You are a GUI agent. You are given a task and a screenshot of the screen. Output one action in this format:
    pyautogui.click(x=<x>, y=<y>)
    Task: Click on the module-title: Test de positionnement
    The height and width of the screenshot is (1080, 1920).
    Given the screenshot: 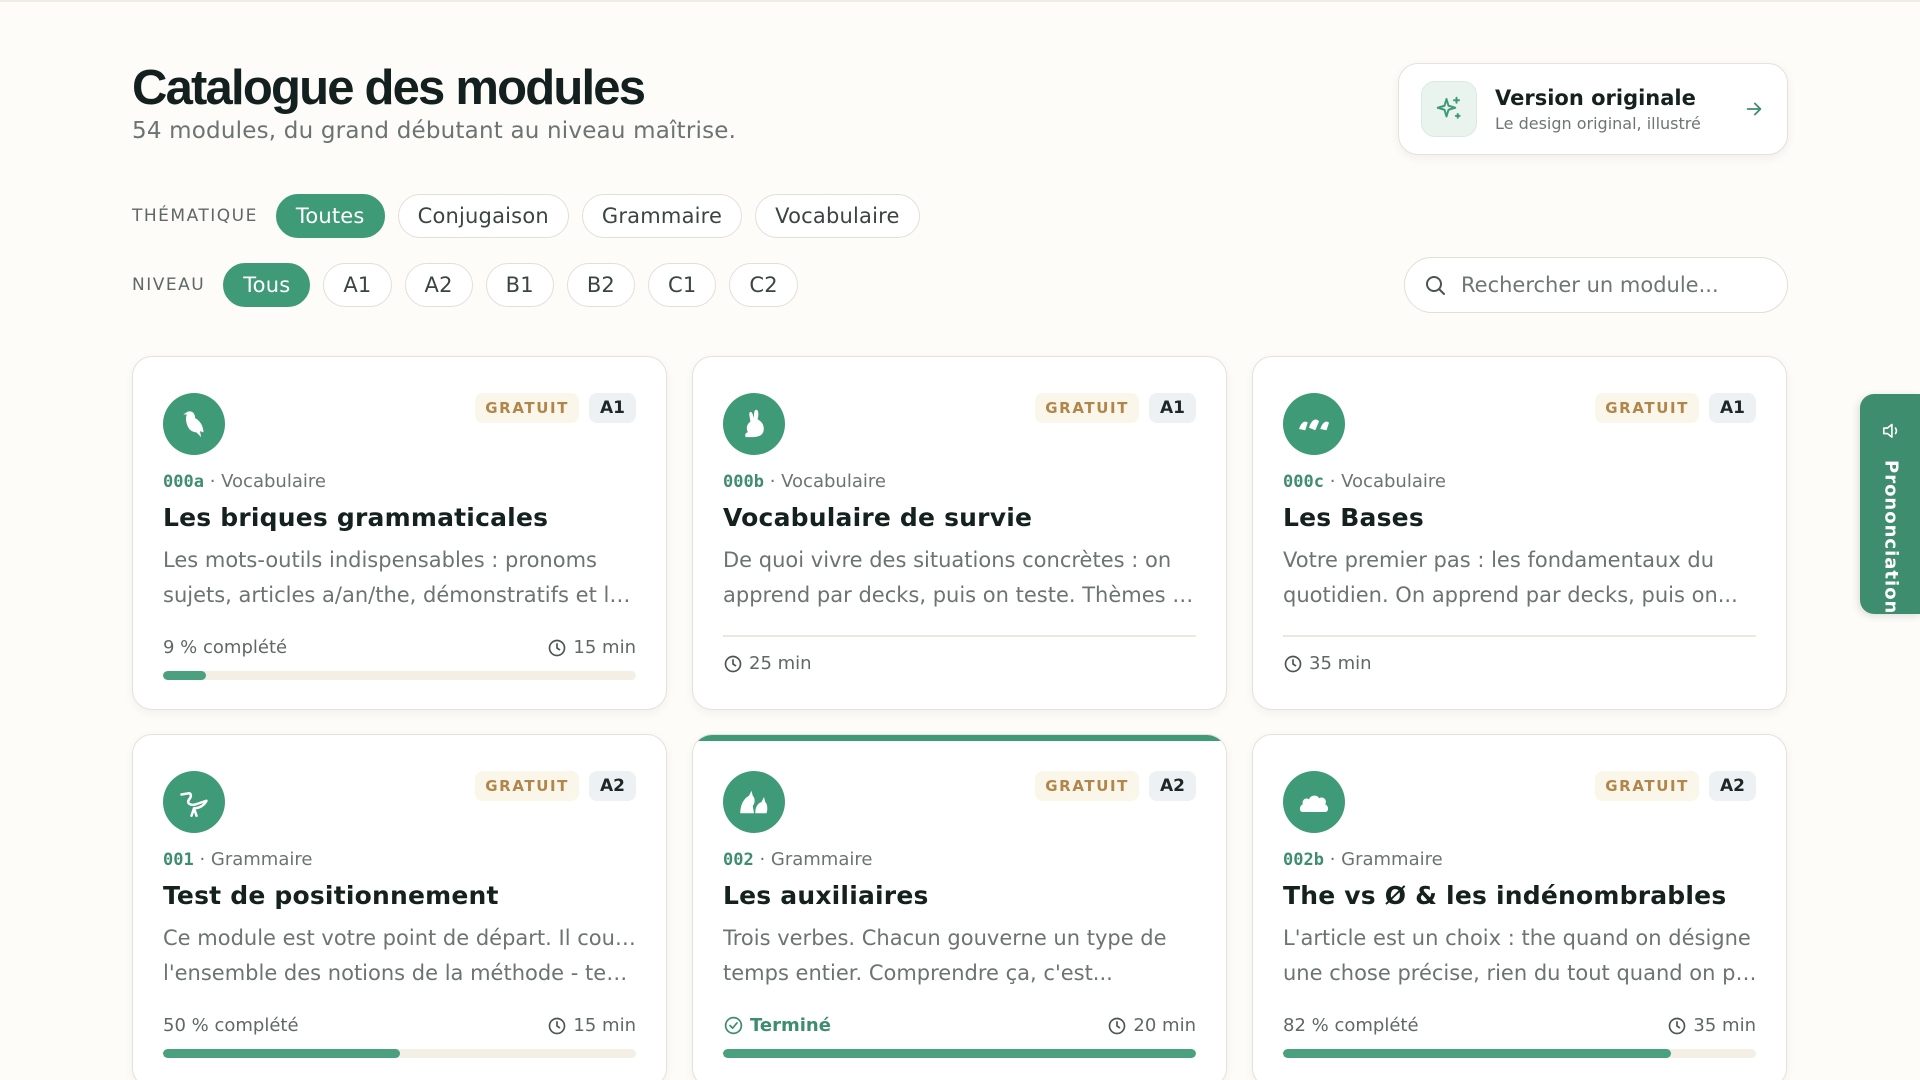 What is the action you would take?
    pyautogui.click(x=331, y=895)
    